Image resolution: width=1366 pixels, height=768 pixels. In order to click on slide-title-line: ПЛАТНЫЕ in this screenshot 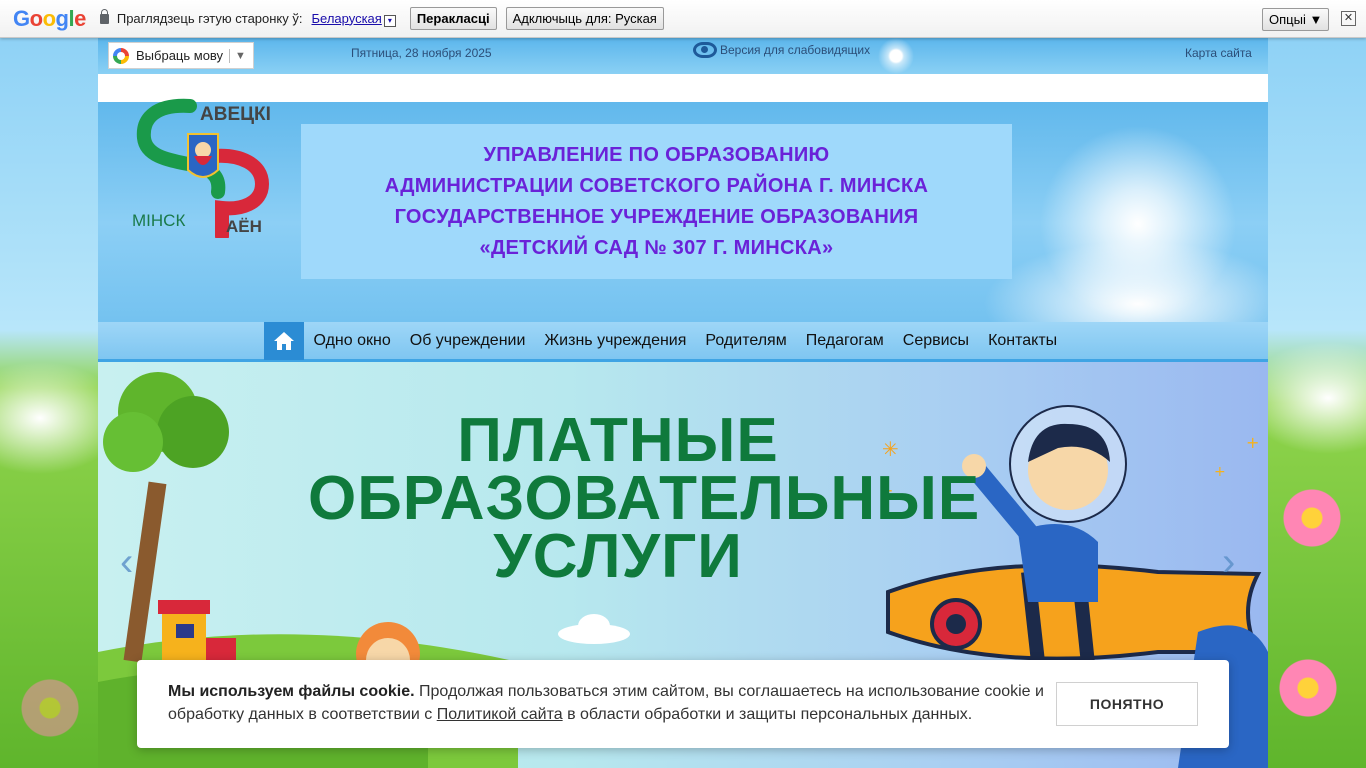, I will do `click(618, 440)`.